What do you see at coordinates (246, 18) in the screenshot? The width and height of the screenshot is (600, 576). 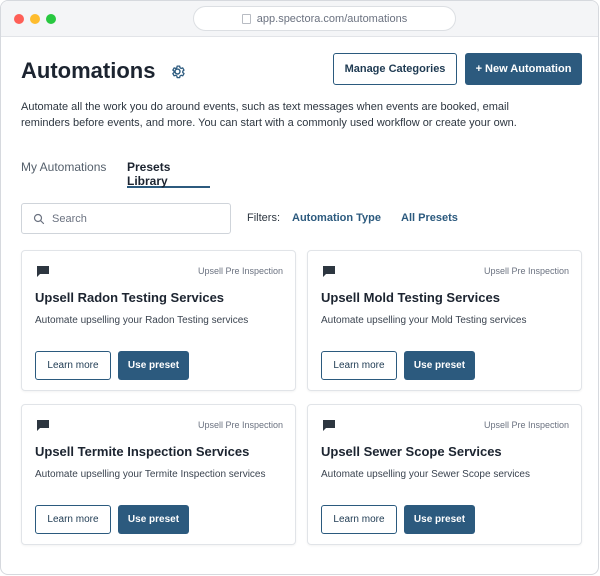 I see `lock-icon` at bounding box center [246, 18].